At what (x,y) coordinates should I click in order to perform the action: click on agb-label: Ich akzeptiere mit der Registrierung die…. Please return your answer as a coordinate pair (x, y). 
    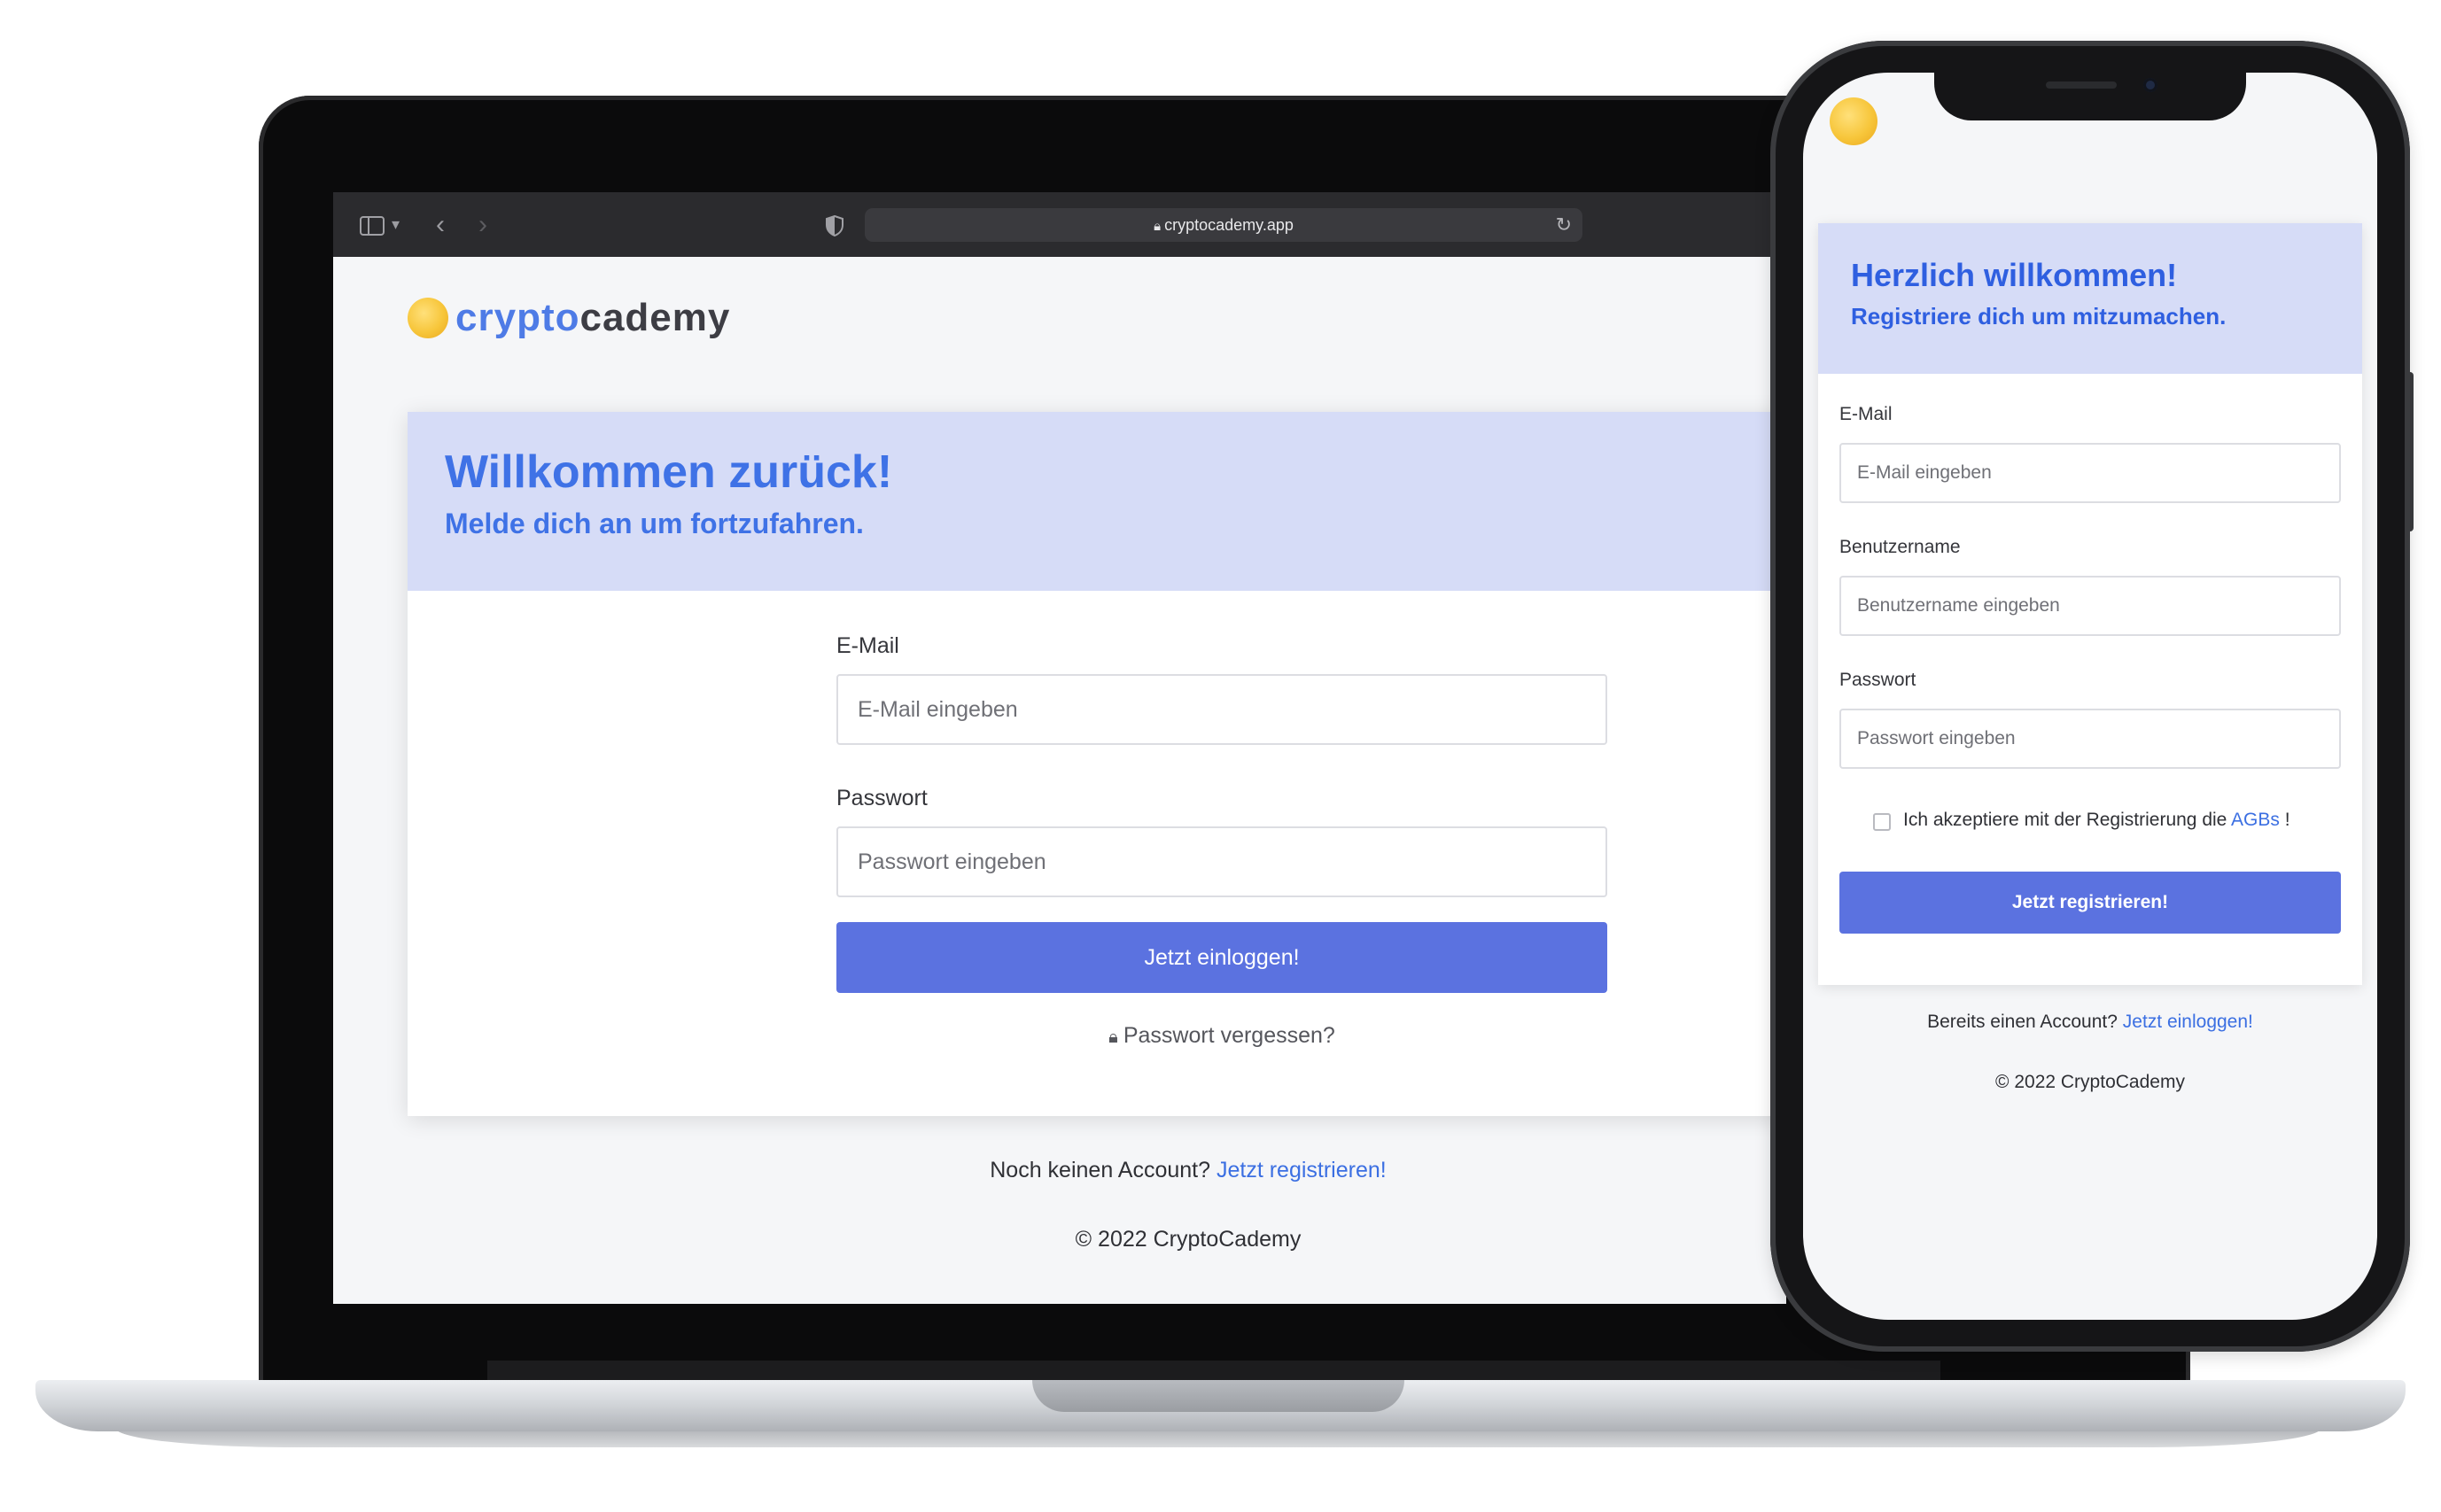
    Looking at the image, I should click on (2096, 821).